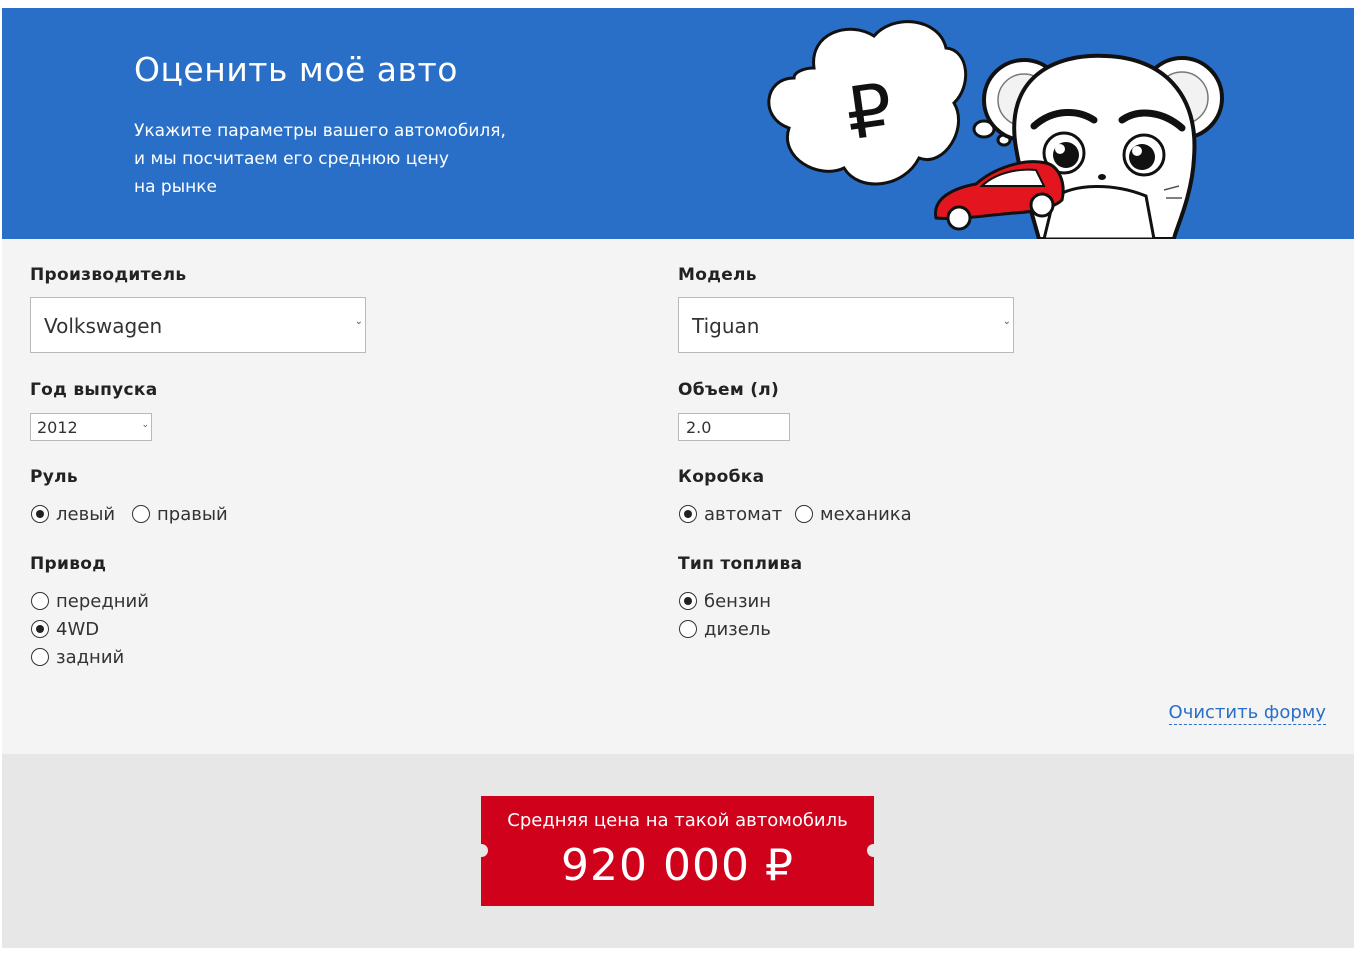 This screenshot has height=956, width=1359. I want to click on page-title: Оценить моё авто, so click(296, 69).